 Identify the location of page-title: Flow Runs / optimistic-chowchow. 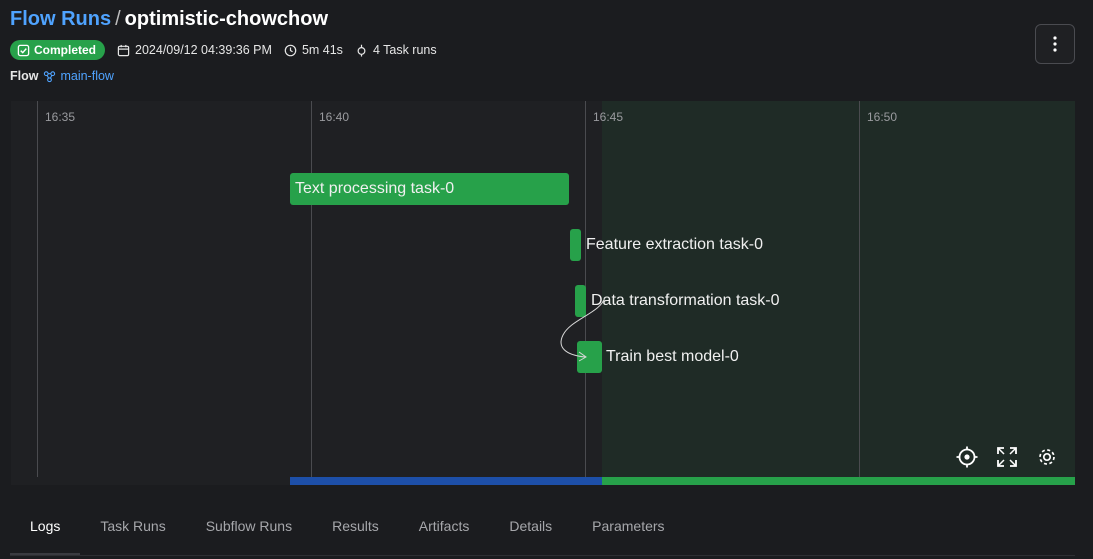
(169, 19).